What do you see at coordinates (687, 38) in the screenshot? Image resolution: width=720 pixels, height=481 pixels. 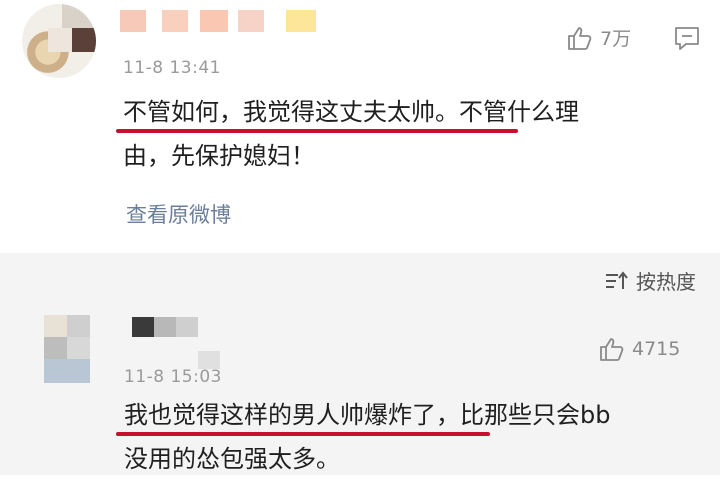 I see `comment-icon` at bounding box center [687, 38].